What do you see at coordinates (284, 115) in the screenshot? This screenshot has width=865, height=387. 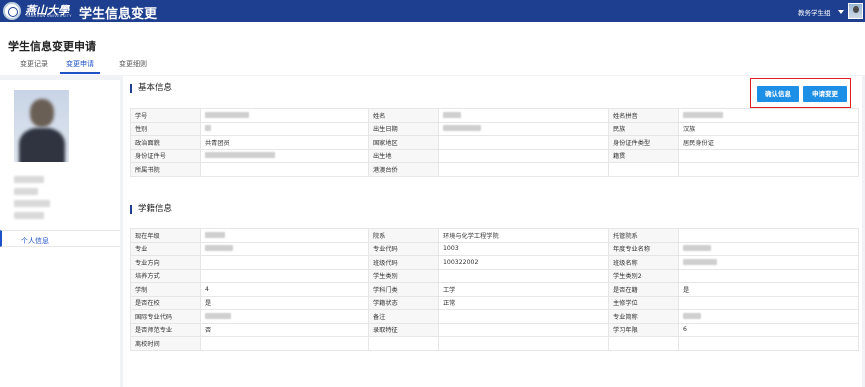 I see `value-student-id` at bounding box center [284, 115].